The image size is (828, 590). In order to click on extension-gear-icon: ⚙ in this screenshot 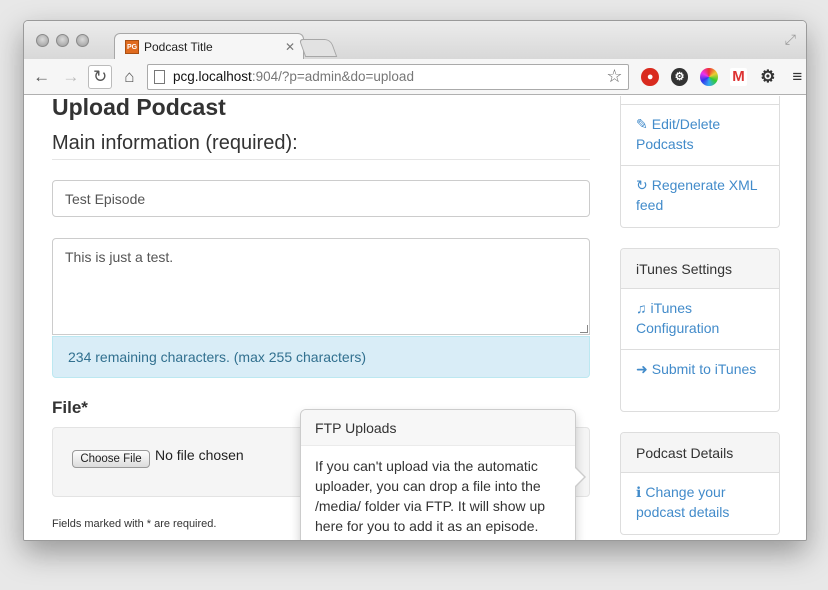, I will do `click(679, 76)`.